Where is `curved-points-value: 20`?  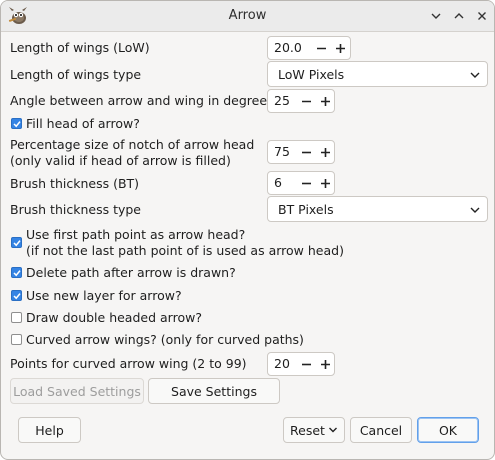
curved-points-value: 20 is located at coordinates (282, 363).